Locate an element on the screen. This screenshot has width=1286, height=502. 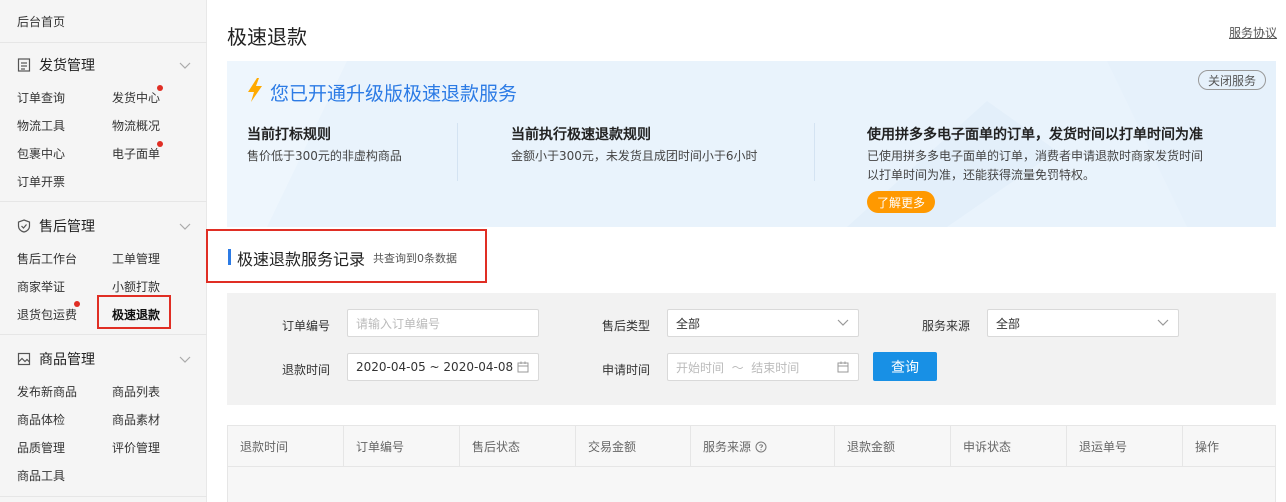
column-header: 操作 is located at coordinates (1207, 447).